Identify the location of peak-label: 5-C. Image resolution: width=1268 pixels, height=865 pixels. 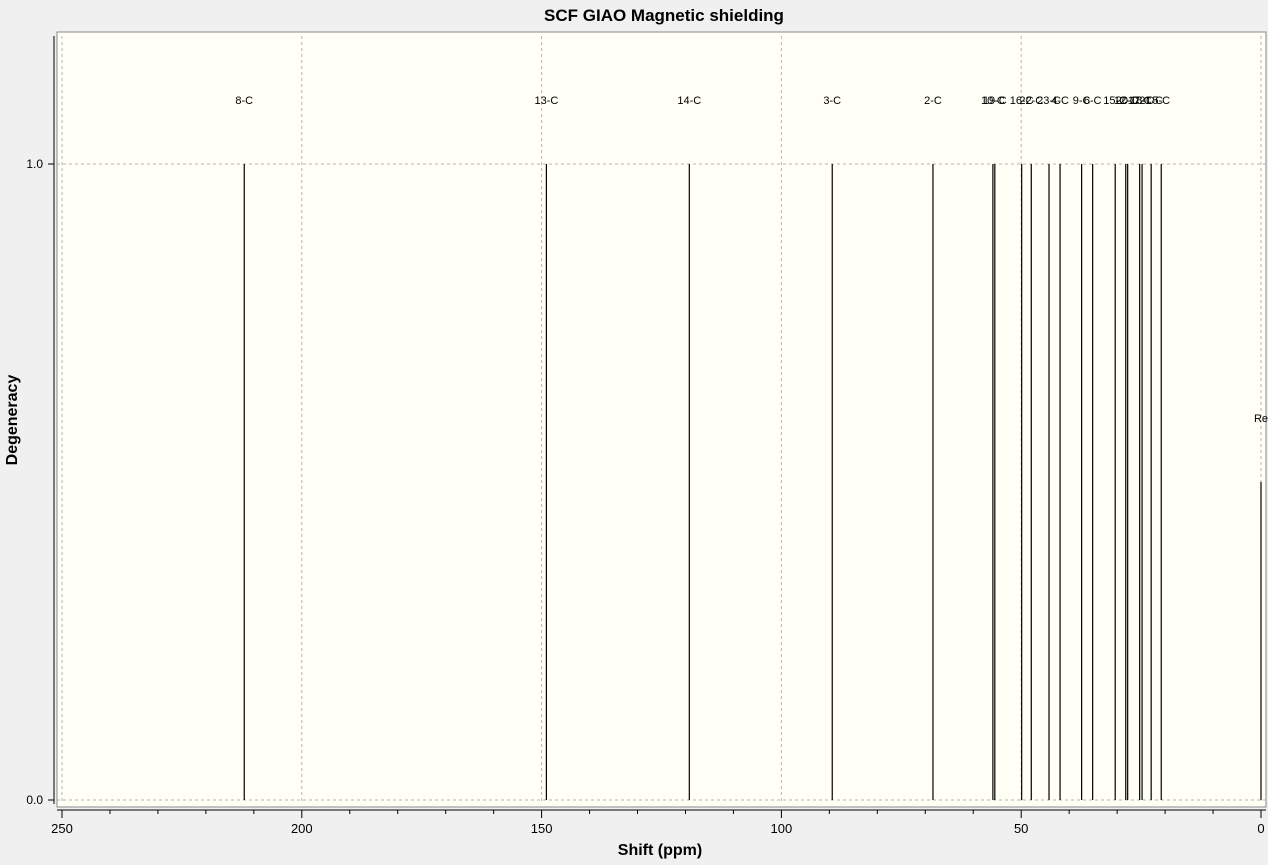
(1161, 101).